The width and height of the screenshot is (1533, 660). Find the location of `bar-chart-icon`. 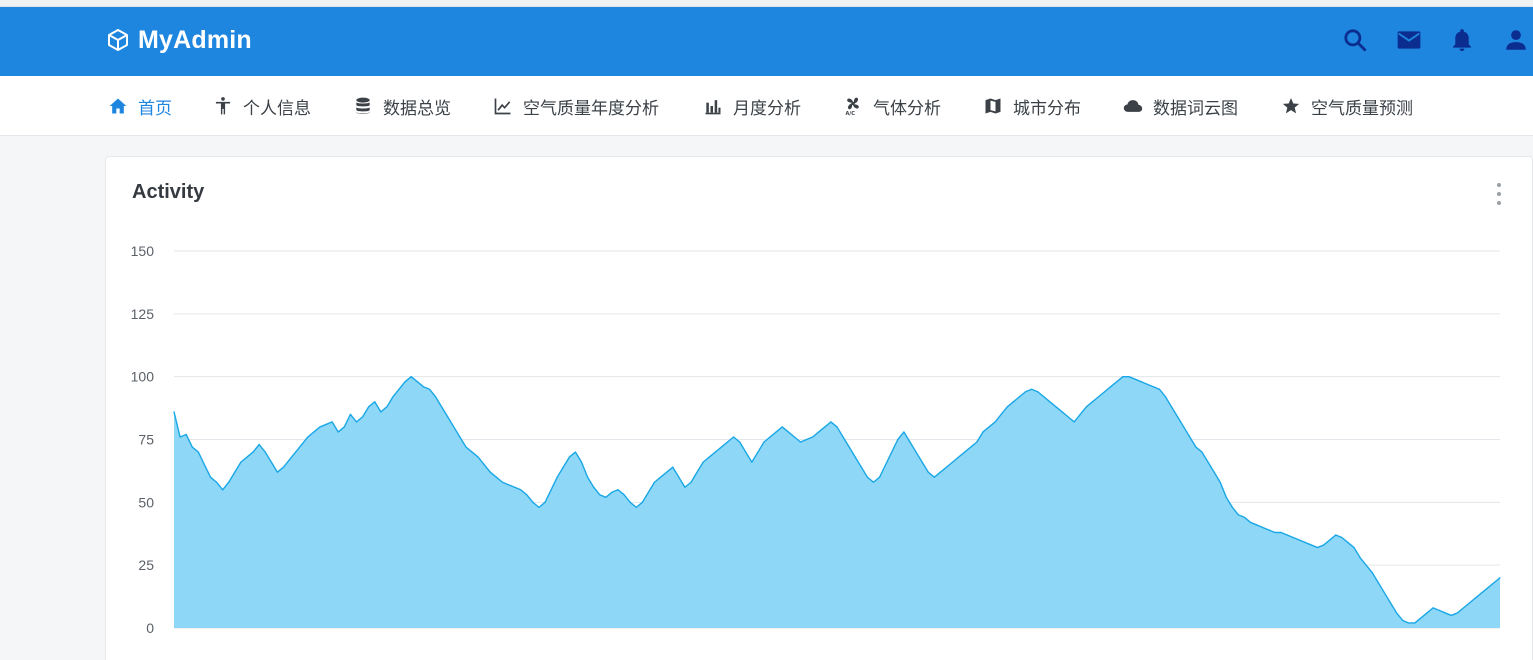

bar-chart-icon is located at coordinates (713, 106).